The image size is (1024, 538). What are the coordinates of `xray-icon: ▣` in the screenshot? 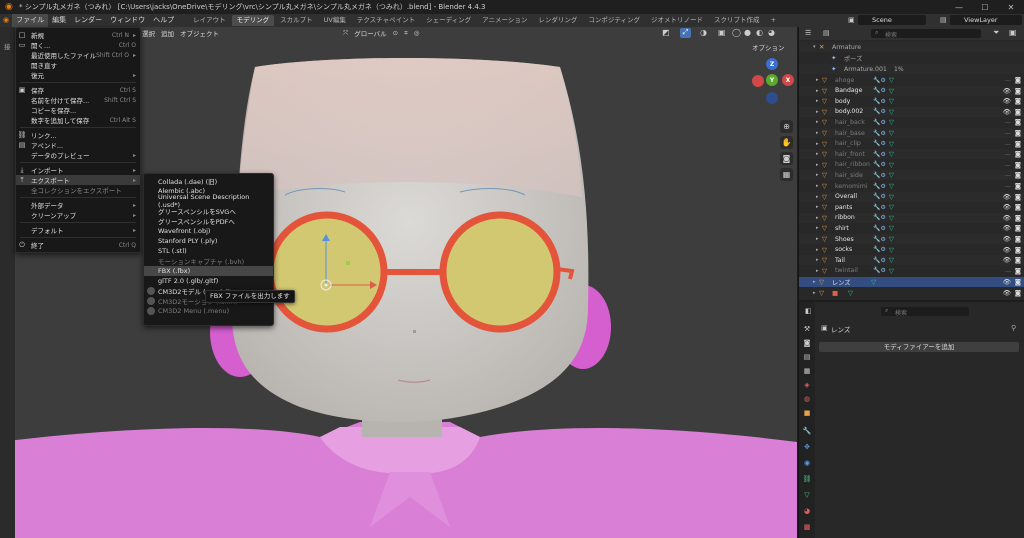 It's located at (722, 32).